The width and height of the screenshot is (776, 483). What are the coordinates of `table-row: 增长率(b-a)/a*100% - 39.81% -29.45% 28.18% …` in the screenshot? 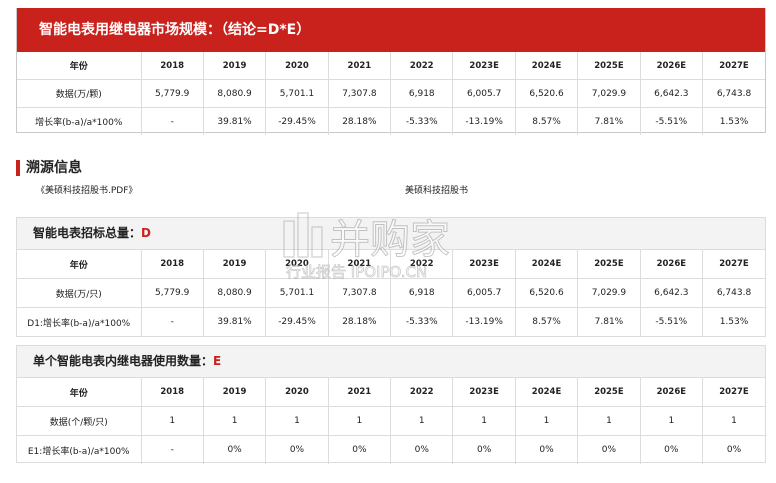 It's located at (391, 121).